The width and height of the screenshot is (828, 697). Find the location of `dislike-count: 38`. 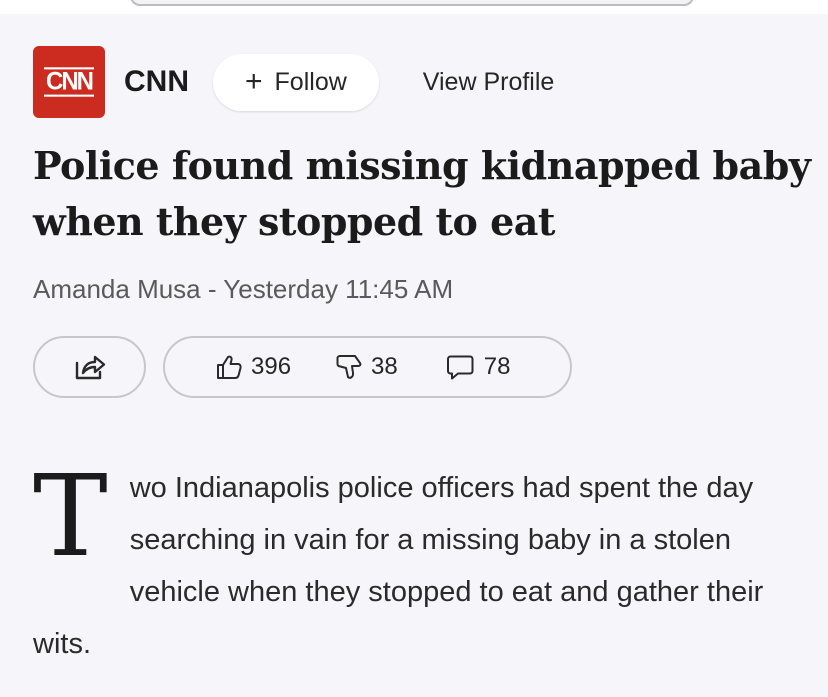

dislike-count: 38 is located at coordinates (384, 366).